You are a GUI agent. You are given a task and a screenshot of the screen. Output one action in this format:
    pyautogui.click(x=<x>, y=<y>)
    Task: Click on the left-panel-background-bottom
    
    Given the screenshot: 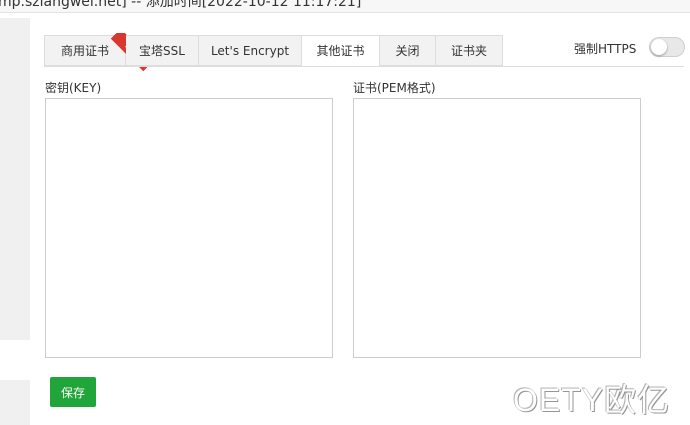 What is the action you would take?
    pyautogui.click(x=15, y=402)
    